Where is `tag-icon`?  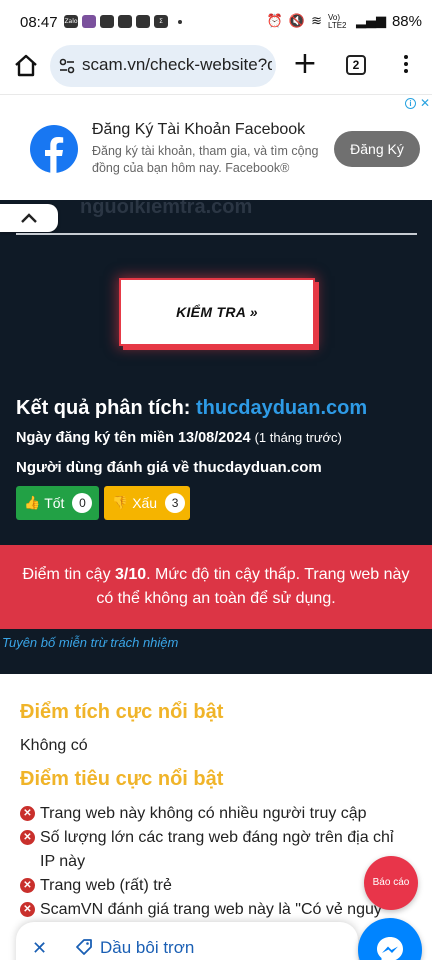 tag-icon is located at coordinates (84, 947).